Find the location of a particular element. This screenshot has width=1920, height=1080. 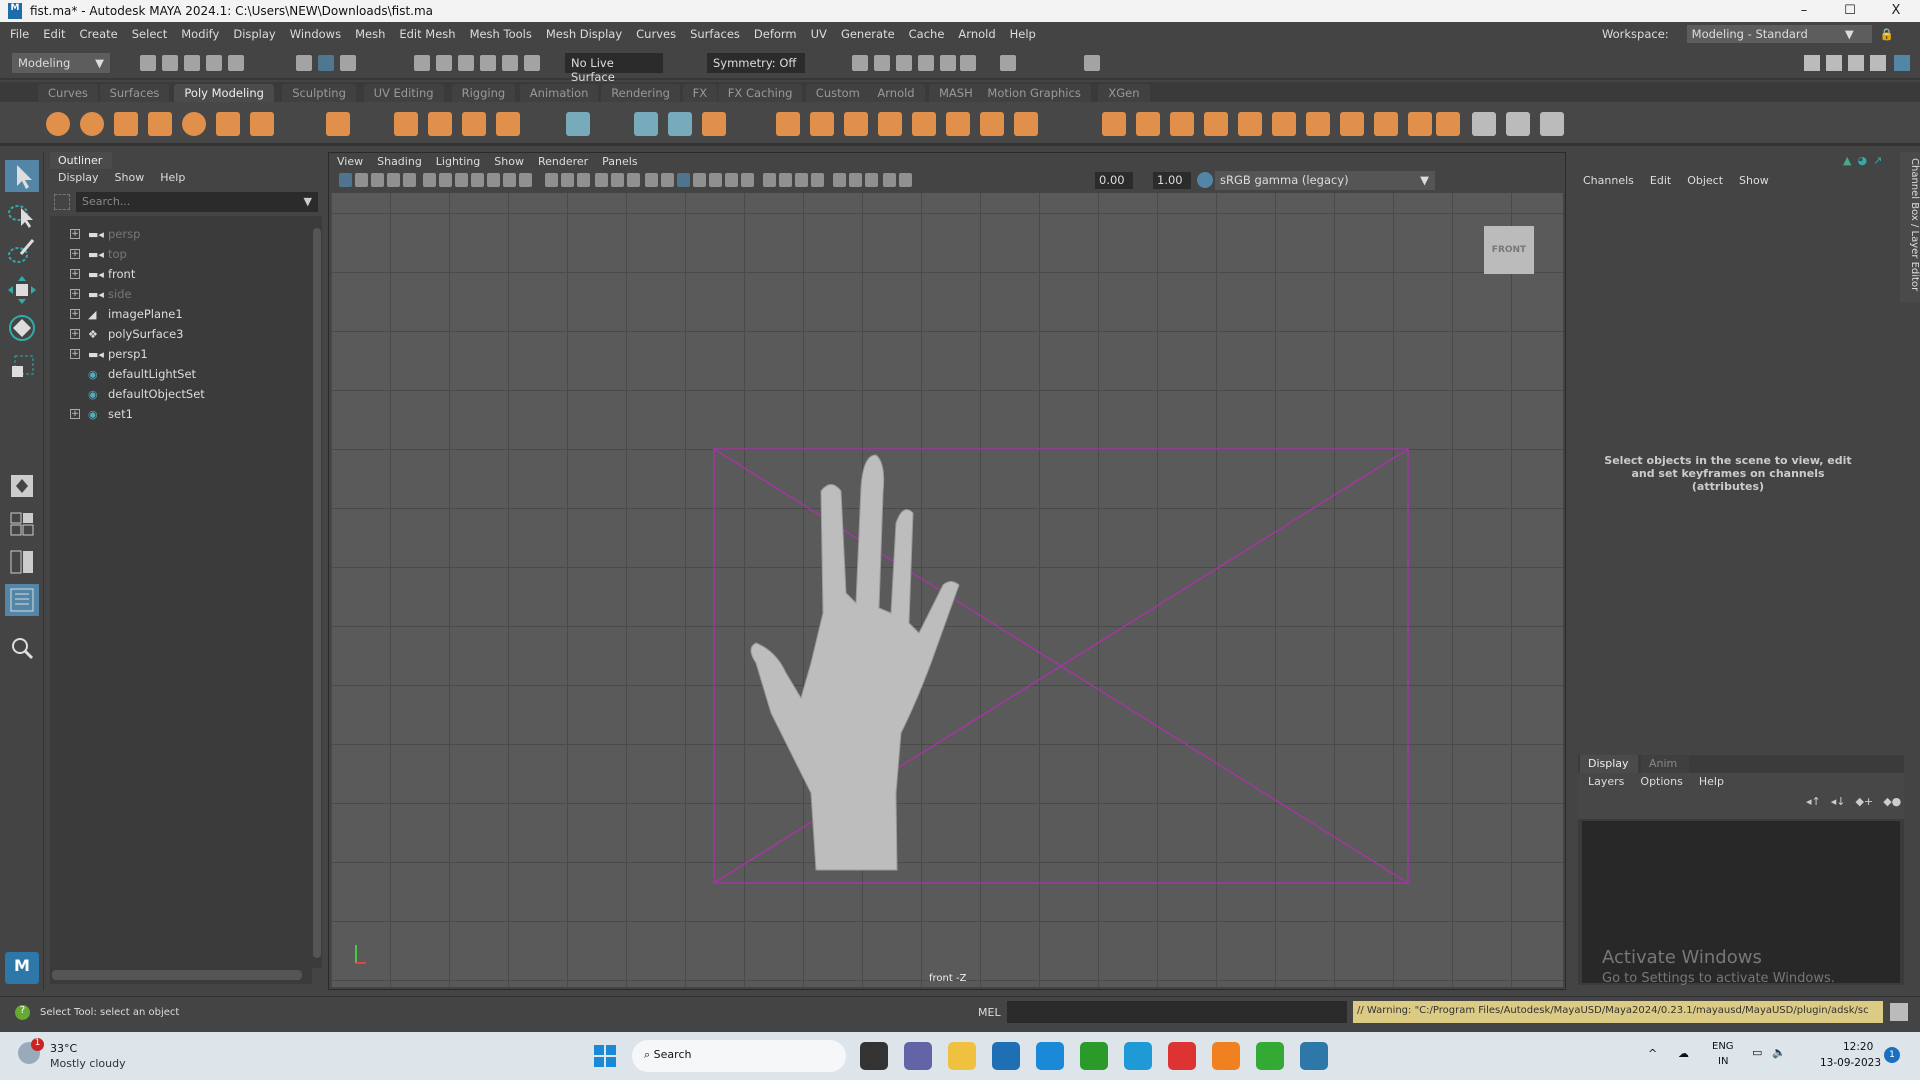

outliner-tab: Outliner is located at coordinates (81, 160).